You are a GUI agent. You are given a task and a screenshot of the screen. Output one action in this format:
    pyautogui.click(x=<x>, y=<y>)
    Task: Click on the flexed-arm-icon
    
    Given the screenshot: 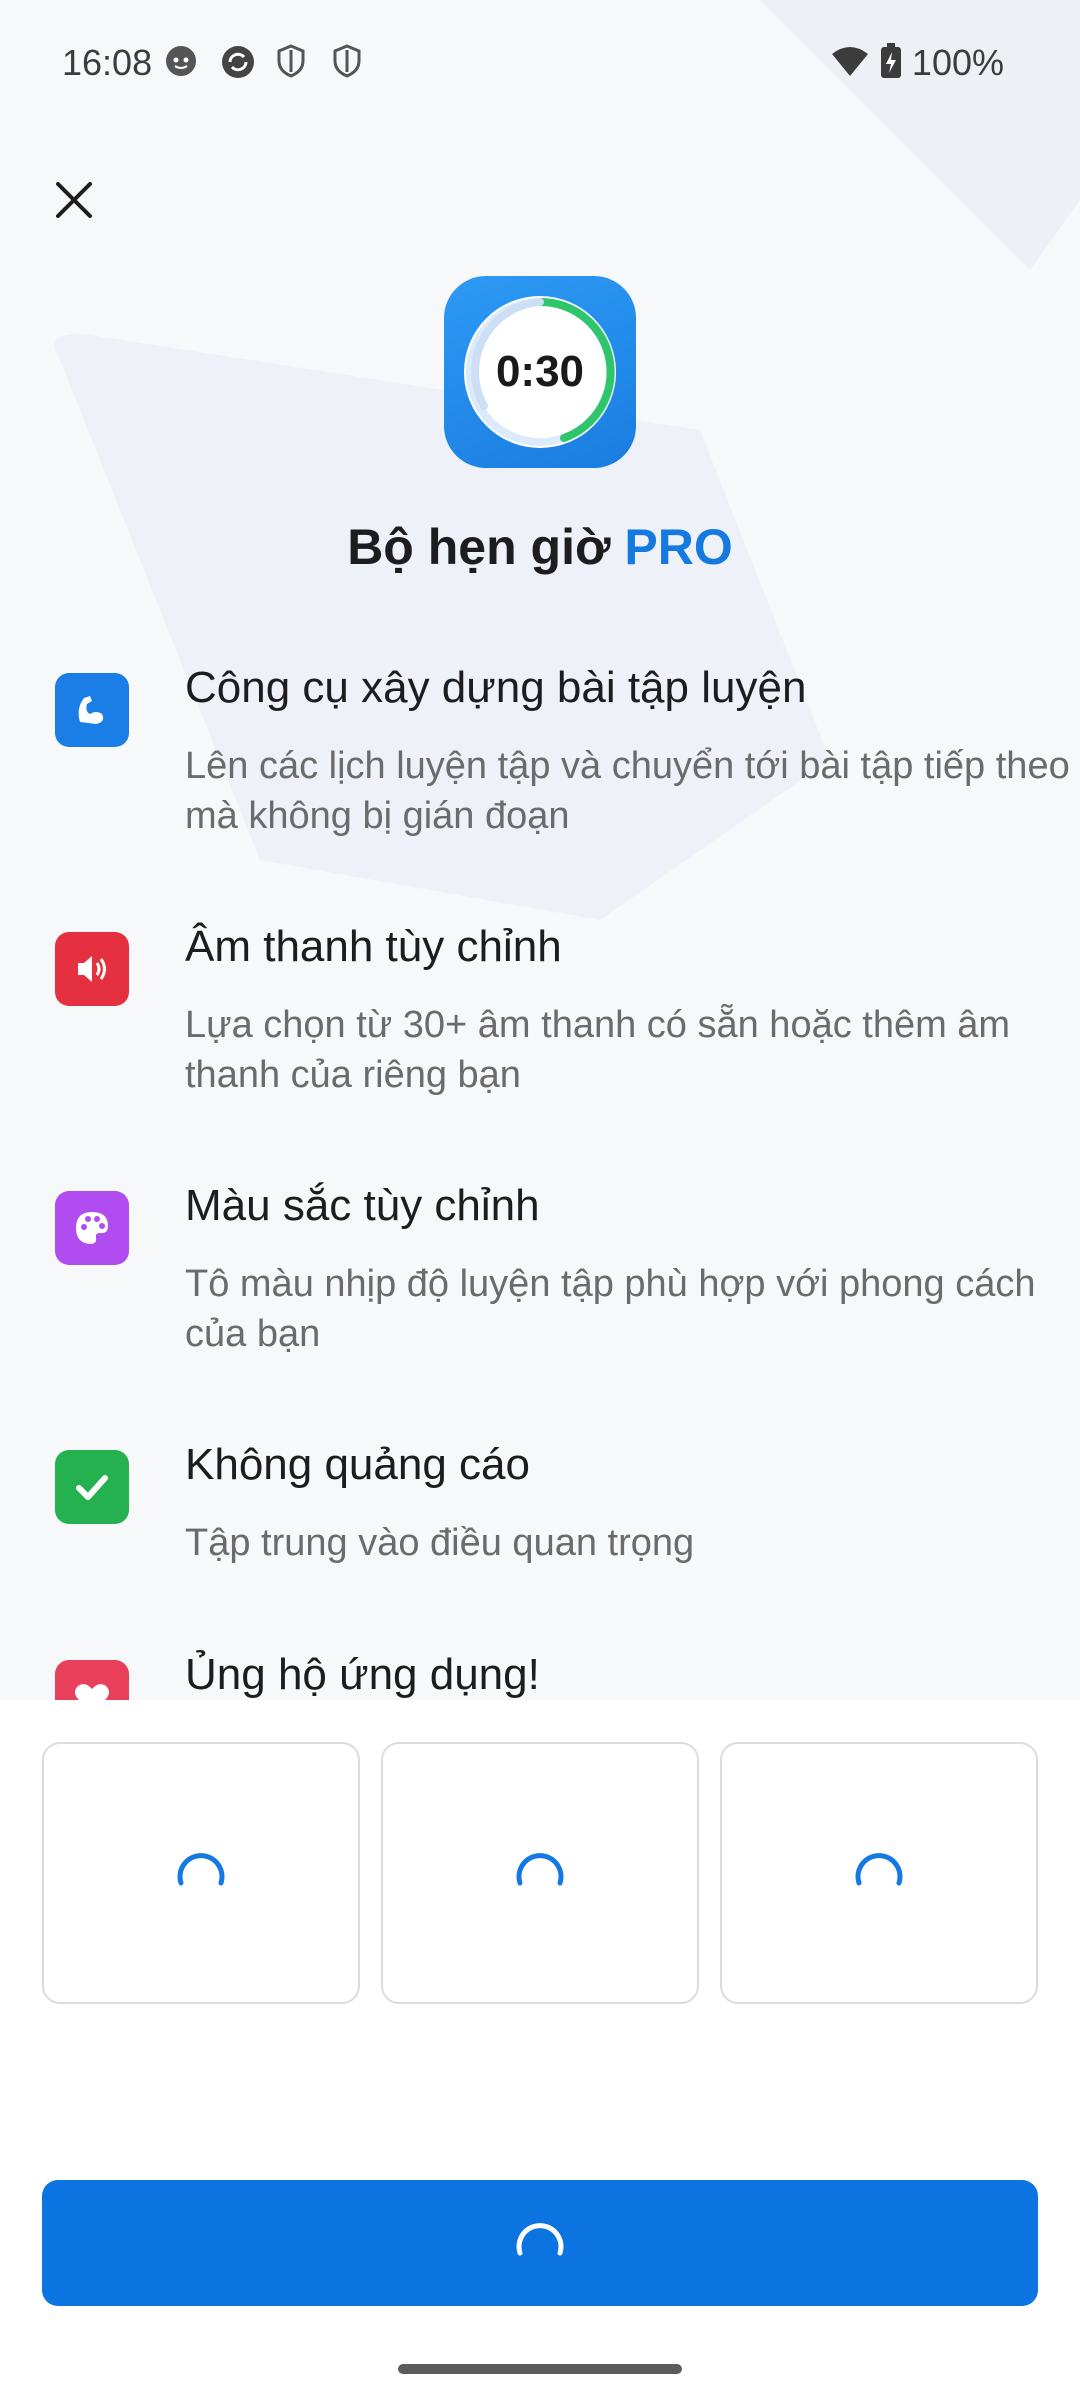 What is the action you would take?
    pyautogui.click(x=92, y=710)
    